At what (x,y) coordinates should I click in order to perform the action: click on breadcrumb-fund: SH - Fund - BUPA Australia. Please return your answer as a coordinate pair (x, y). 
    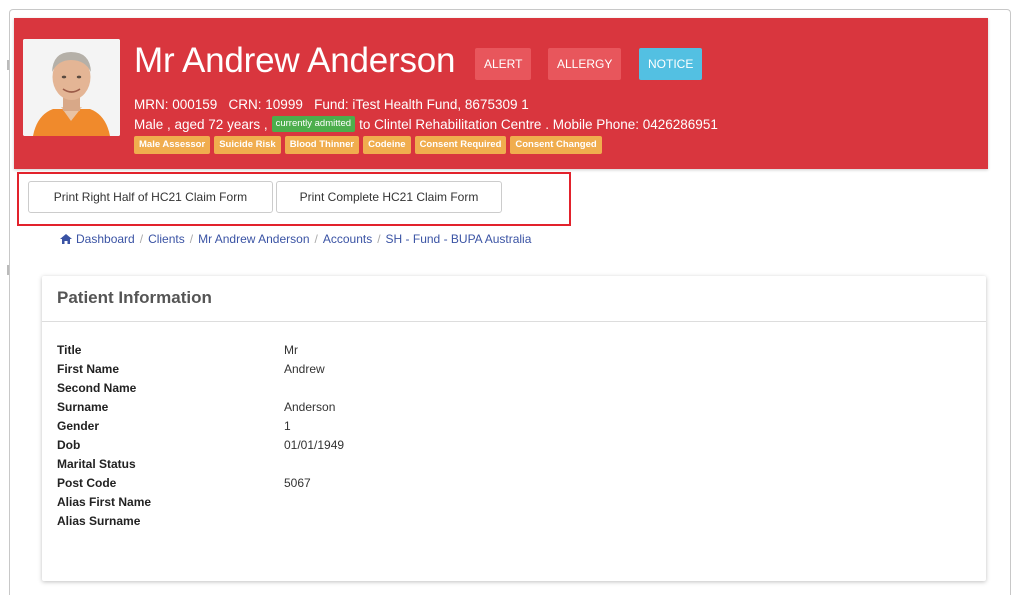
    Looking at the image, I should click on (459, 239).